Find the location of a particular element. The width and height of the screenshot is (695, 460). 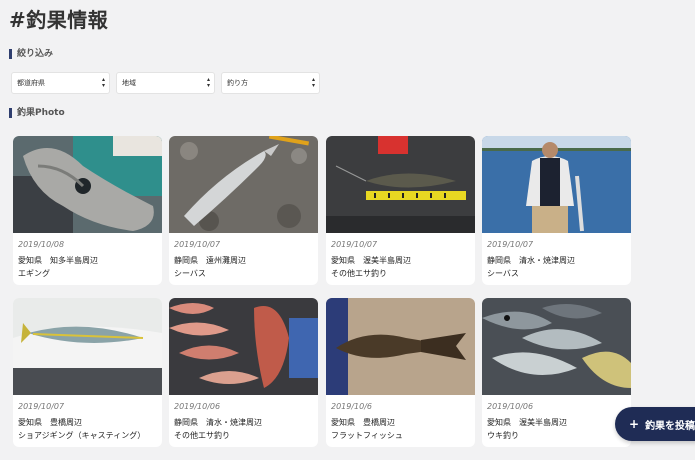

prefecture-select-value: 都道府県 is located at coordinates (31, 83).